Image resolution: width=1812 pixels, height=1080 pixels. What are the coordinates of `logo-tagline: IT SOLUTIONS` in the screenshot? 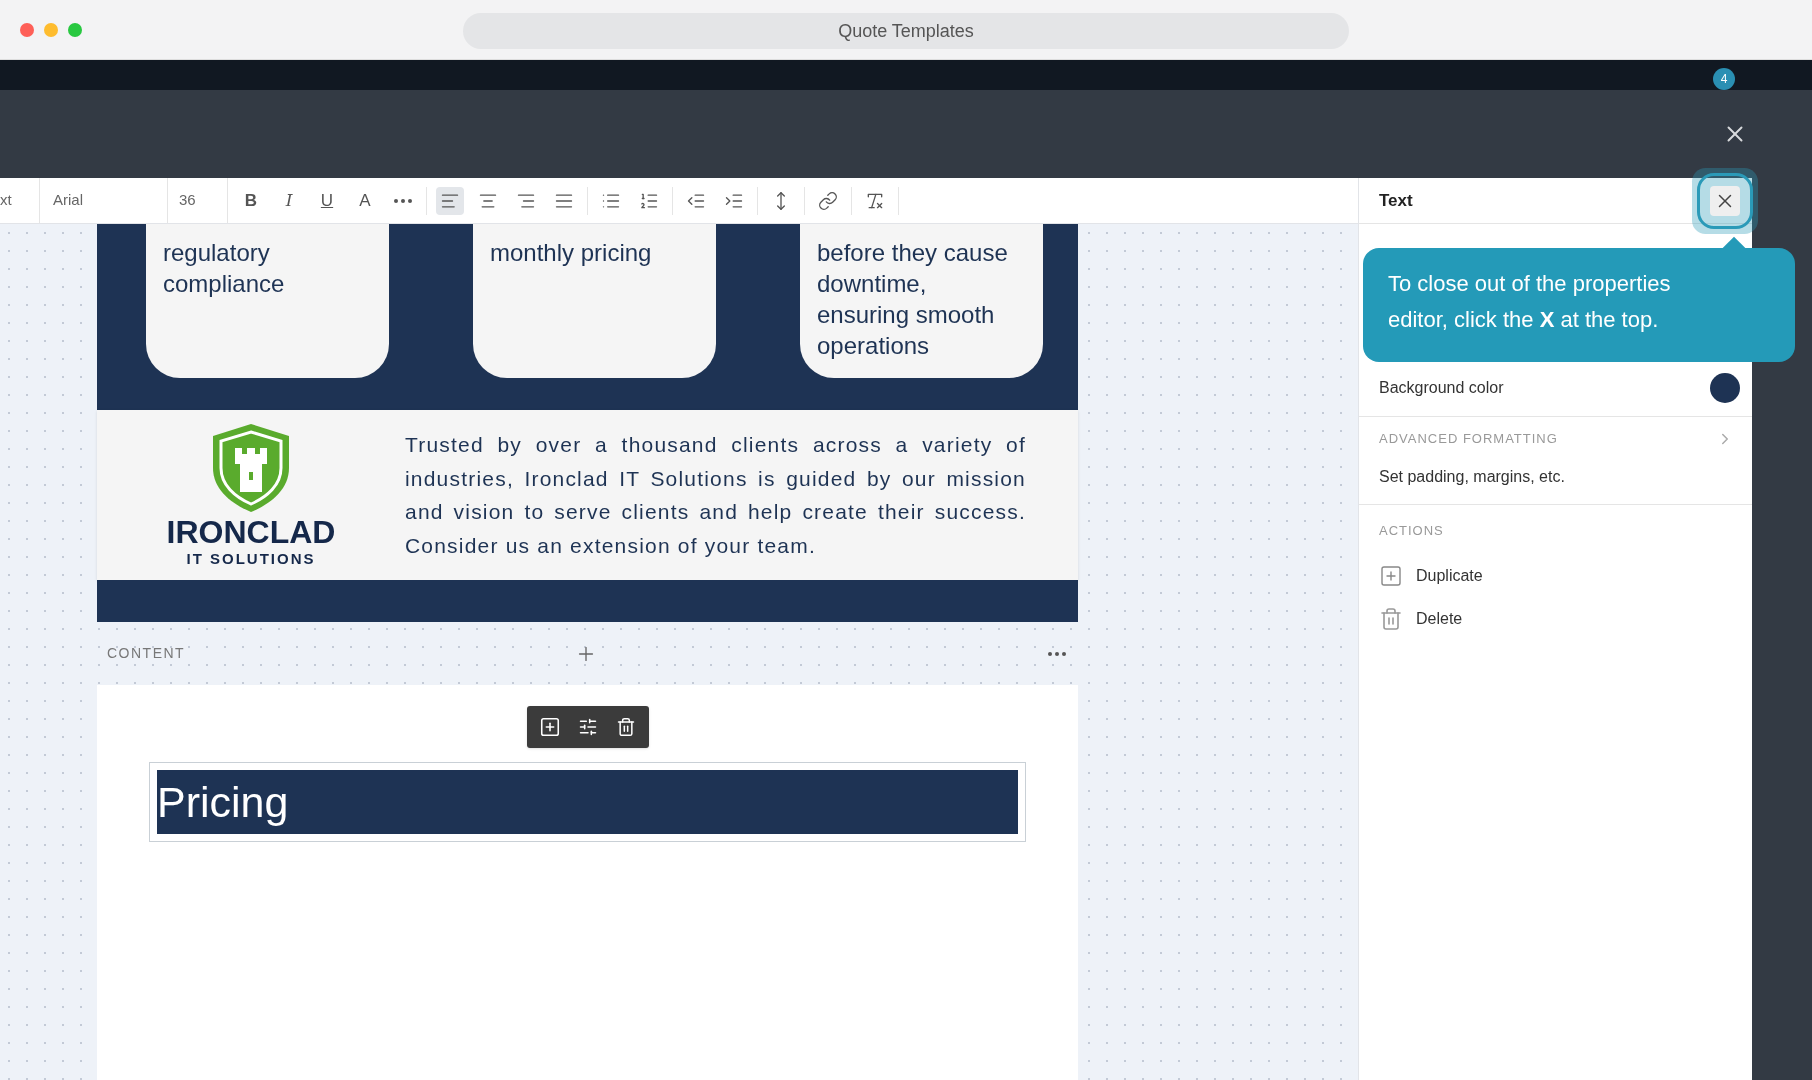 It's located at (251, 559).